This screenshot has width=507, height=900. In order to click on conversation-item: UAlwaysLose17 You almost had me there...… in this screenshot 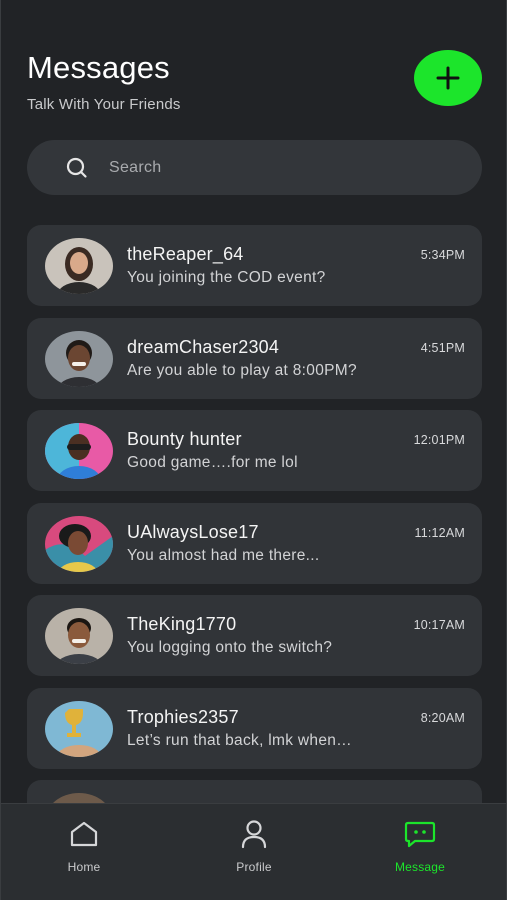, I will do `click(254, 543)`.